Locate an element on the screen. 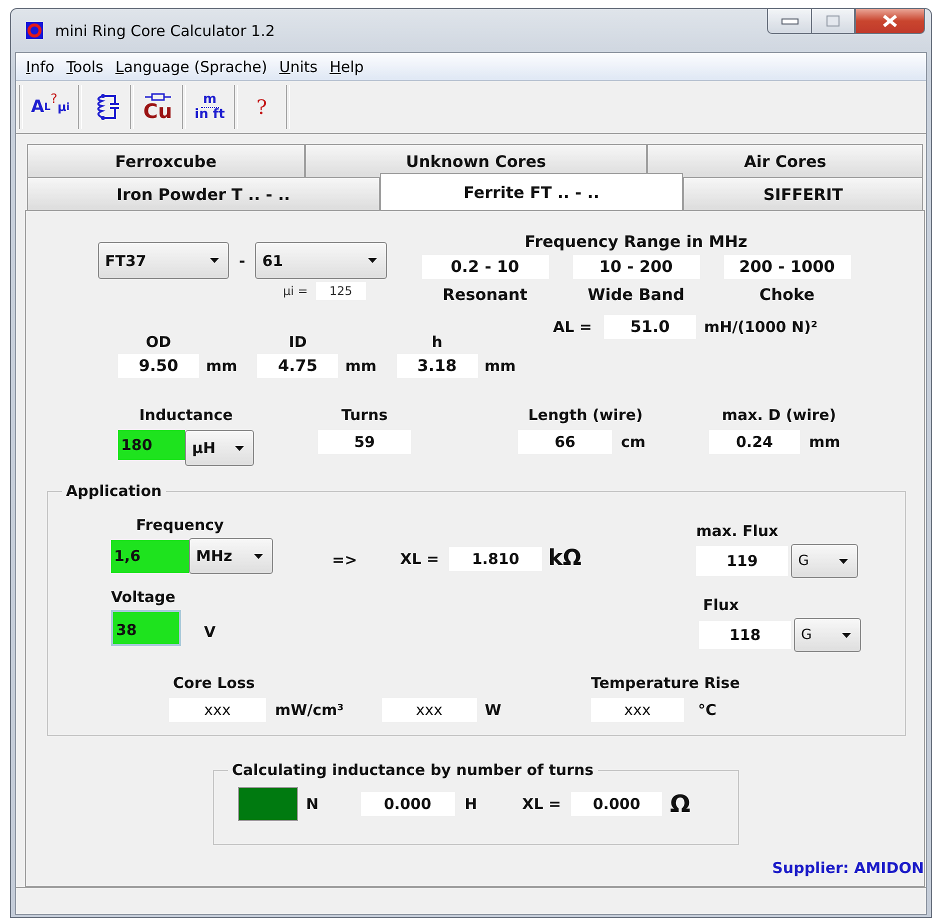 The width and height of the screenshot is (941, 920). tab: Air Cores is located at coordinates (785, 160).